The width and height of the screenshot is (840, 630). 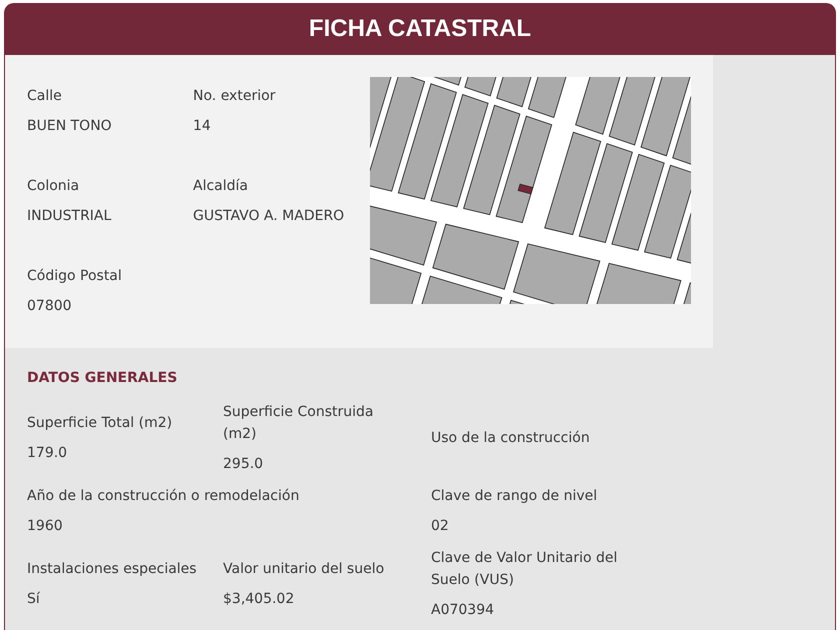 I want to click on field-label: Uso de la construcción, so click(x=511, y=438).